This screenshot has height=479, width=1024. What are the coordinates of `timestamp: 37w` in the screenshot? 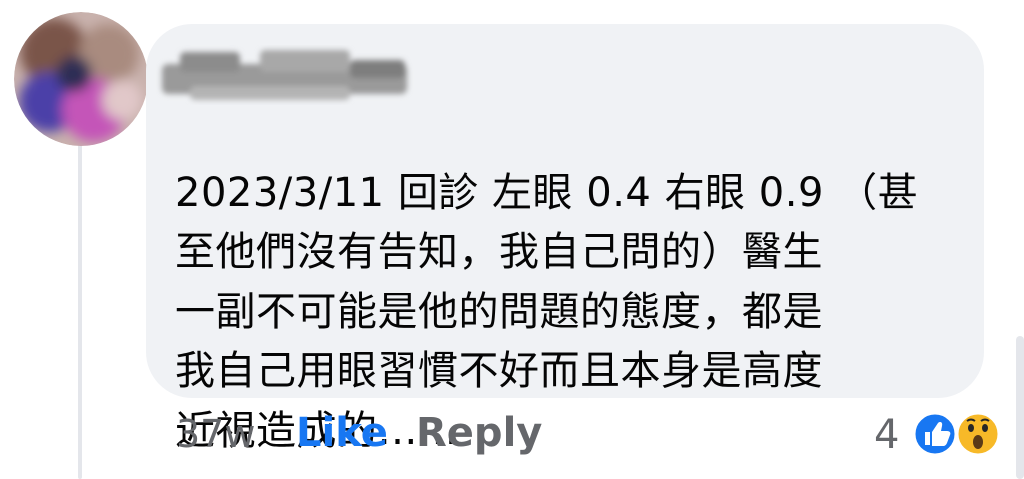 It's located at (215, 434).